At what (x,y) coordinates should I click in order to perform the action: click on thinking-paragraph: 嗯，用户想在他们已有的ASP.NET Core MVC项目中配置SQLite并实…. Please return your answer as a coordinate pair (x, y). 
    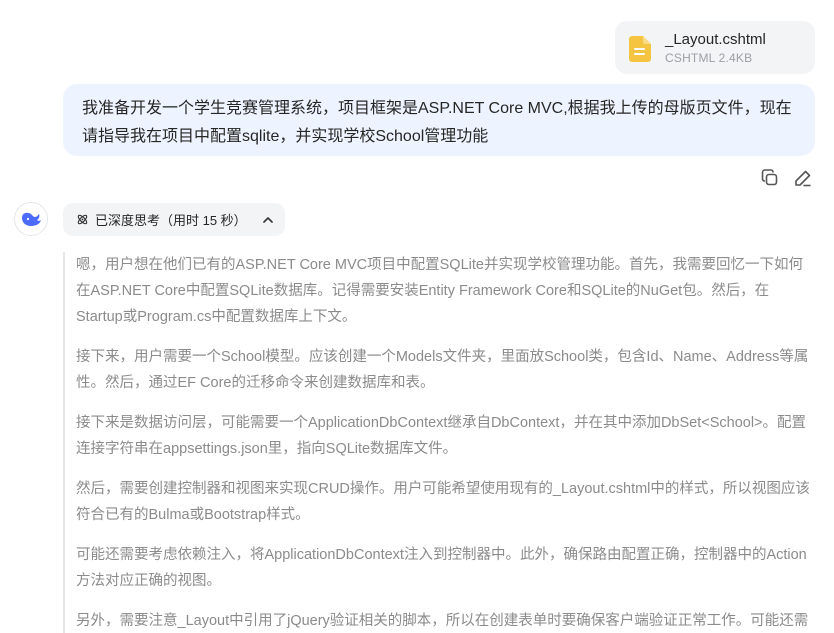
    Looking at the image, I should click on (439, 291).